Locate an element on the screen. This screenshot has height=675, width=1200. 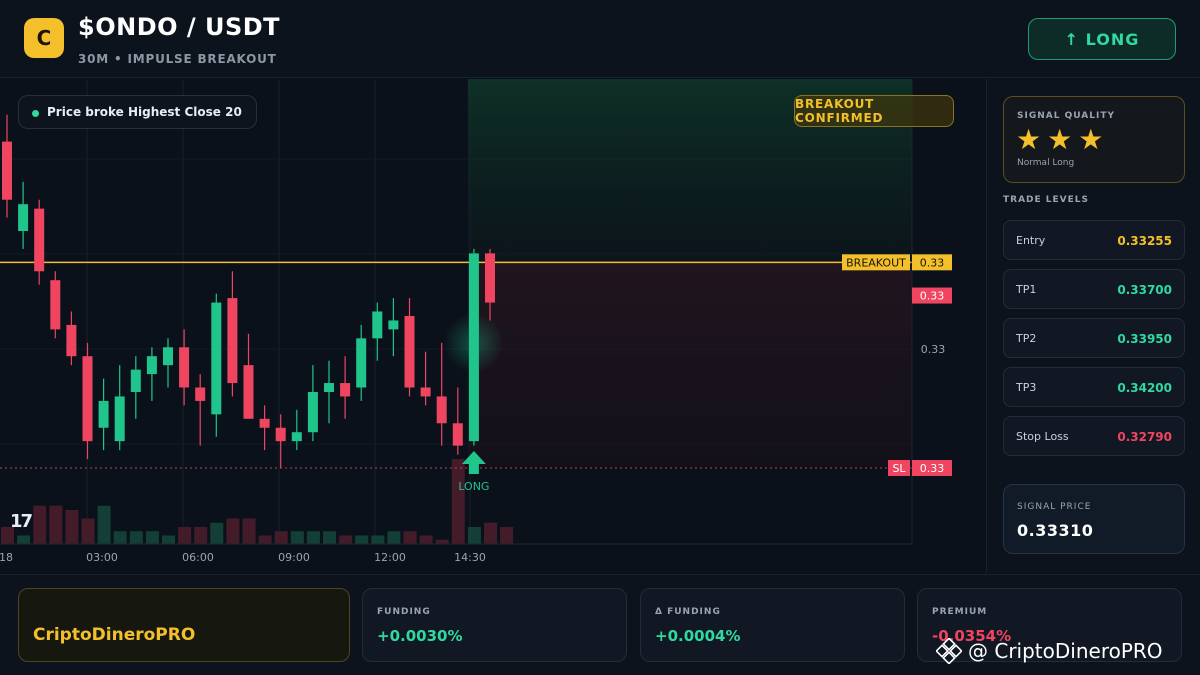
long-direction-button: ↑ LONG is located at coordinates (1102, 39).